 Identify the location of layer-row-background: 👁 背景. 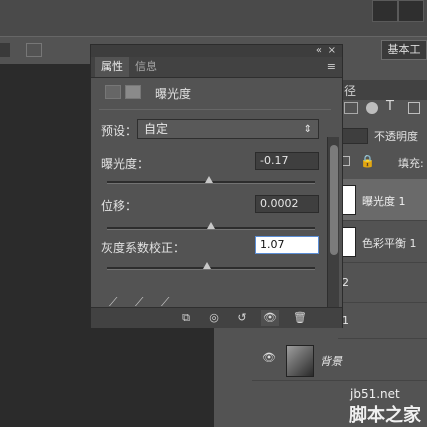
(339, 360).